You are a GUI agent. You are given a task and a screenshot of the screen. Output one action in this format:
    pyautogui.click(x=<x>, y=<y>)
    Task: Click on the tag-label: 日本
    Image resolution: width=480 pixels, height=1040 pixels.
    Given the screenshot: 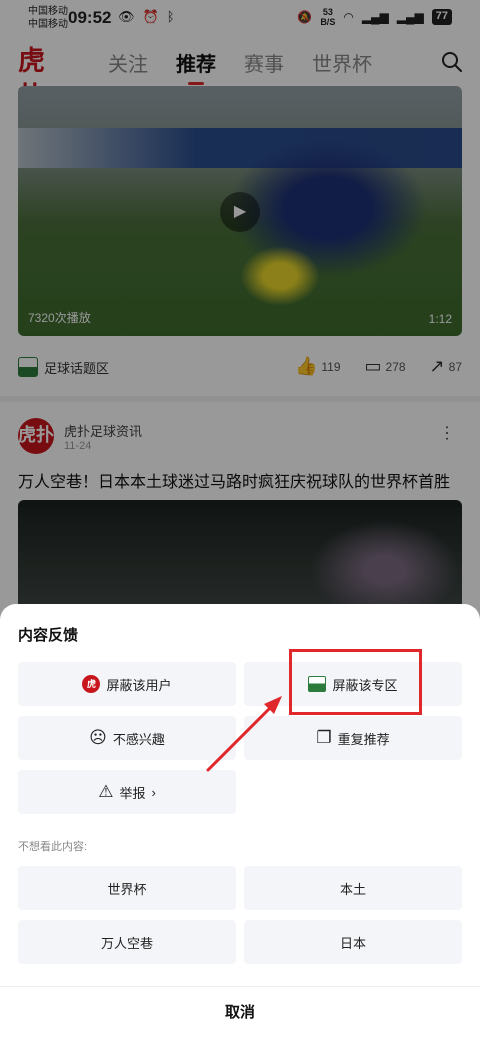 What is the action you would take?
    pyautogui.click(x=352, y=943)
    